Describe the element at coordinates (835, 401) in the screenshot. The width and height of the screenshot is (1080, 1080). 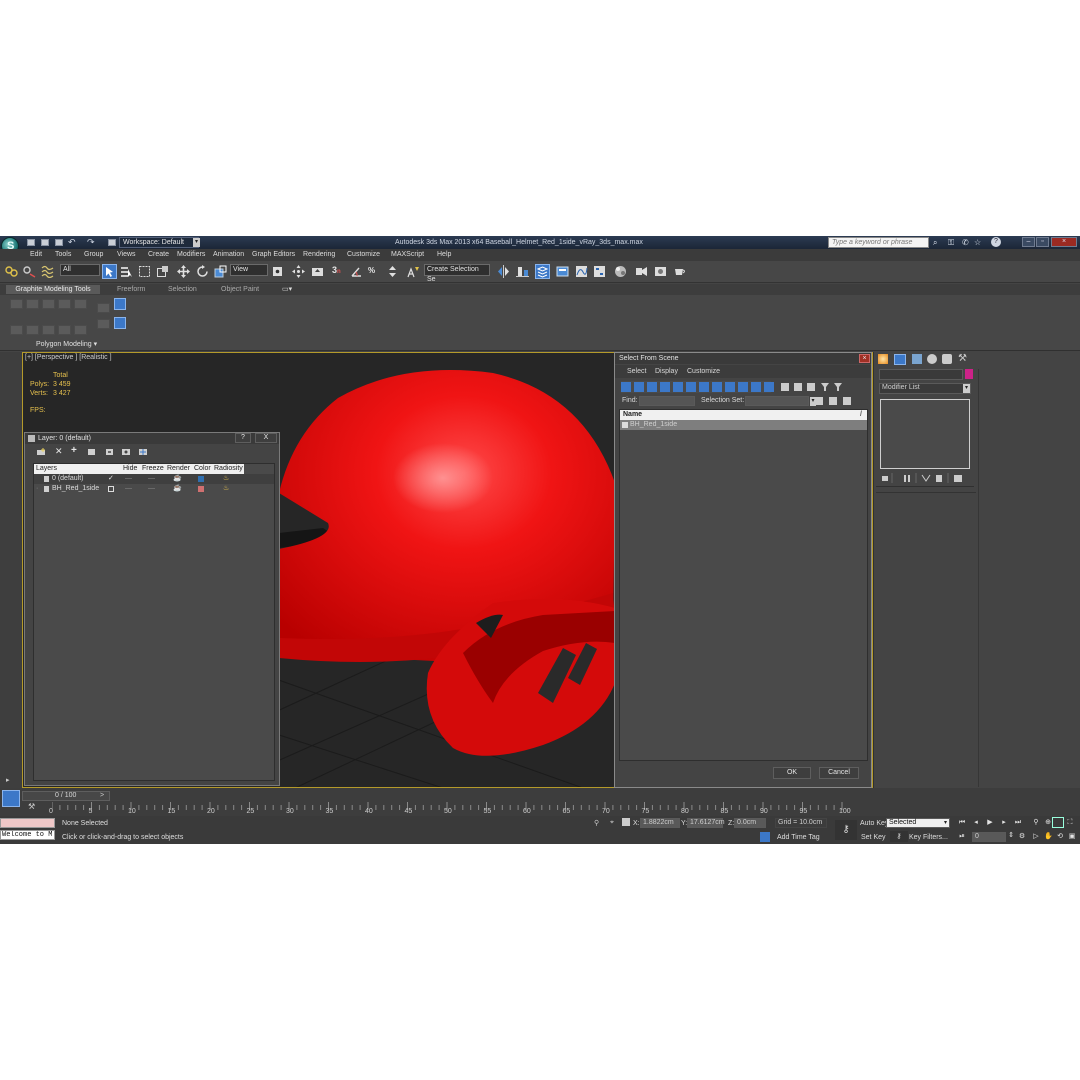
I see `selection-set-buttons` at that location.